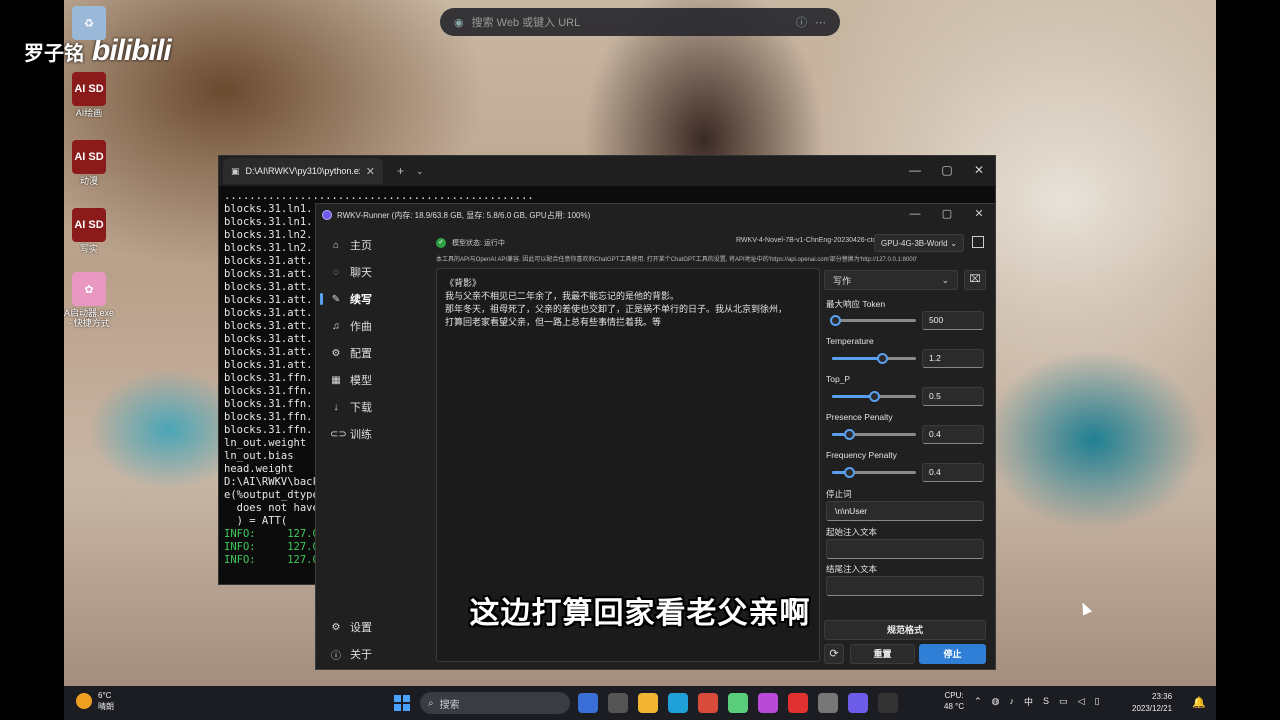  I want to click on presence-penalty-input: 0.4, so click(953, 434).